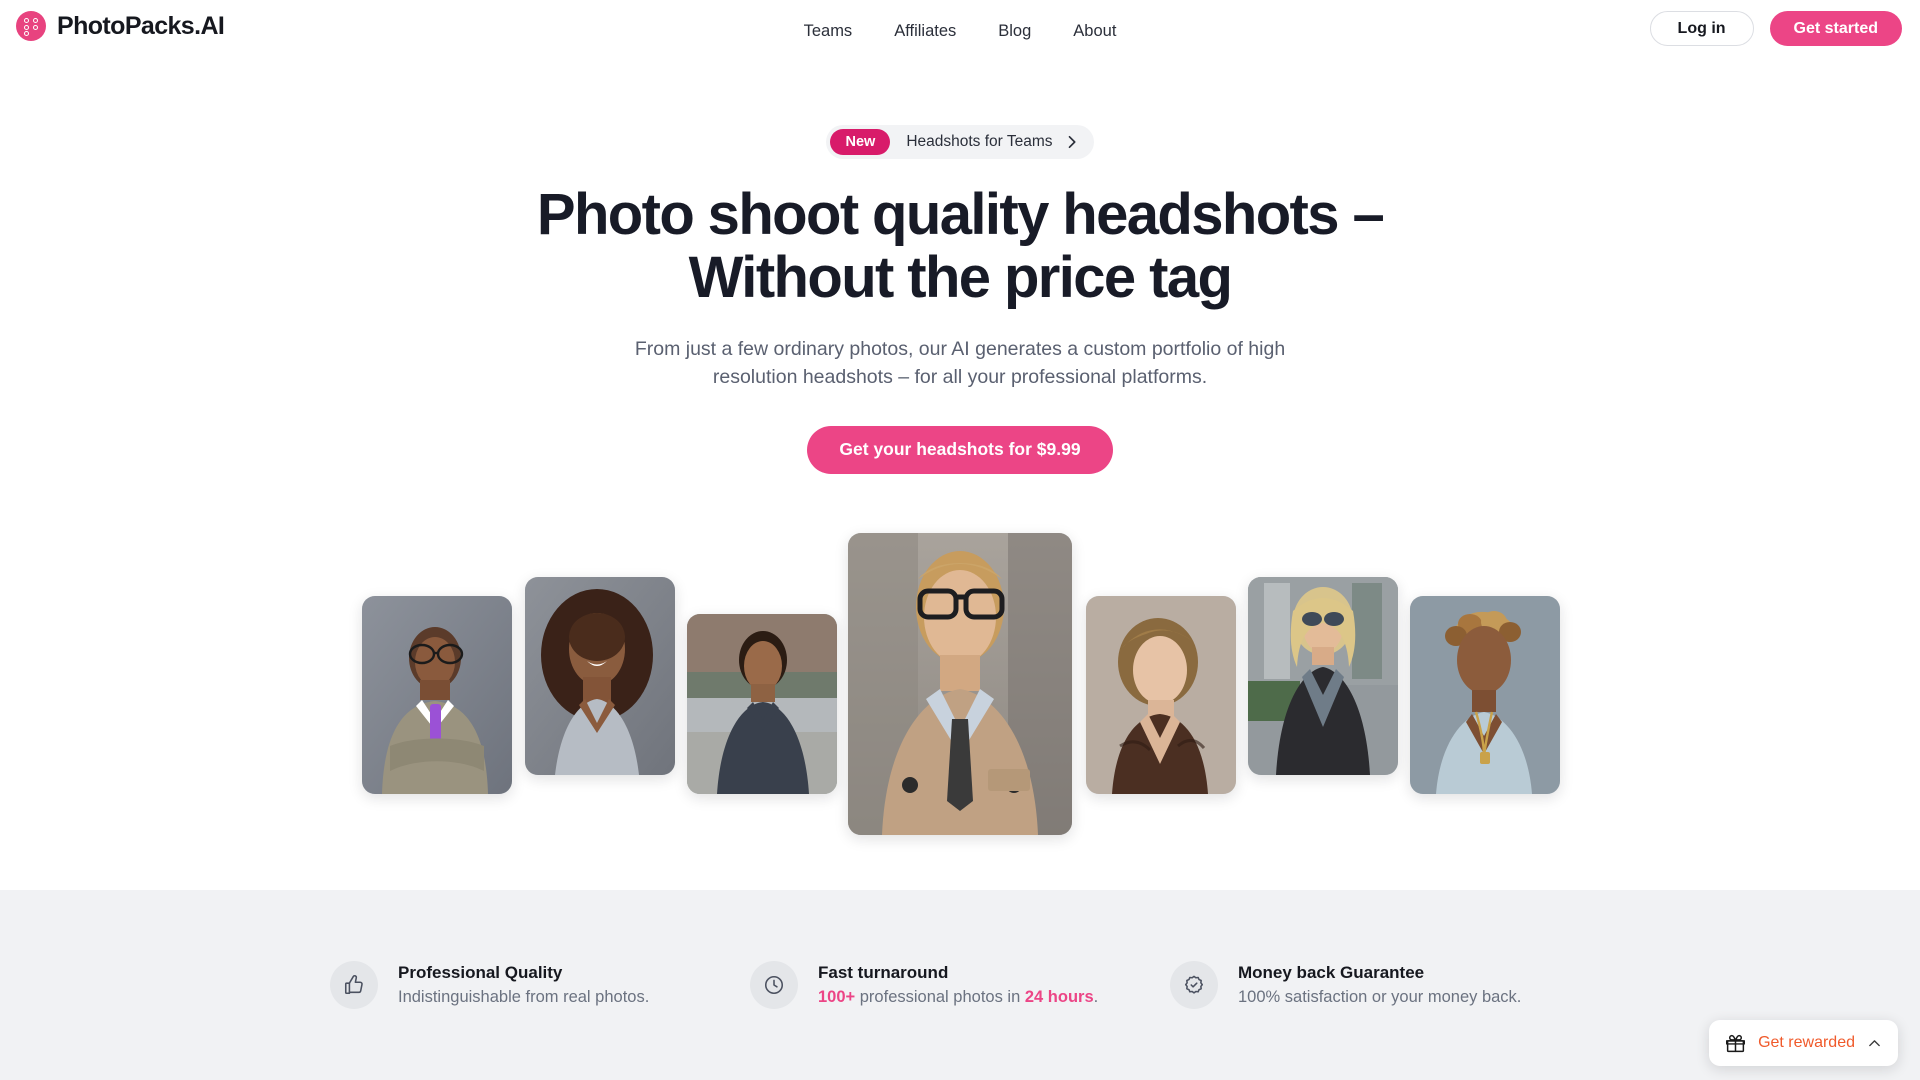  Describe the element at coordinates (774, 985) in the screenshot. I see `clock-icon` at that location.